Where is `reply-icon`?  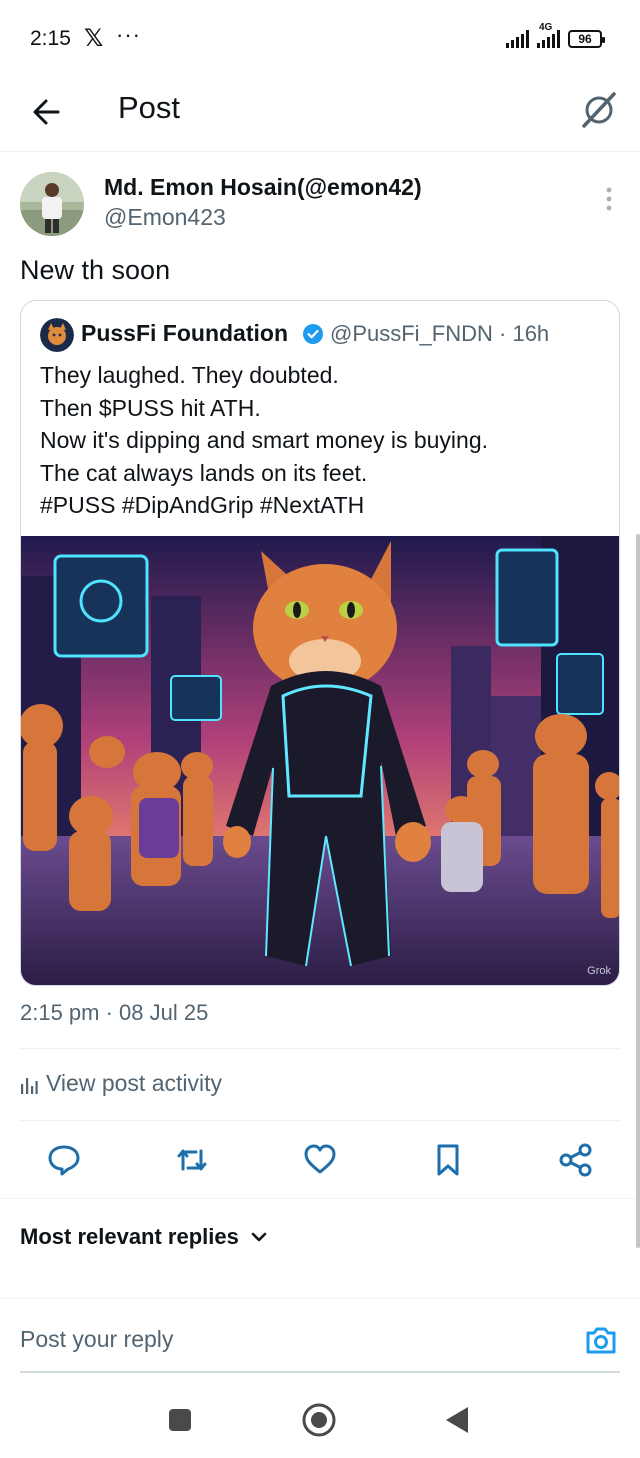
reply-icon is located at coordinates (64, 1160).